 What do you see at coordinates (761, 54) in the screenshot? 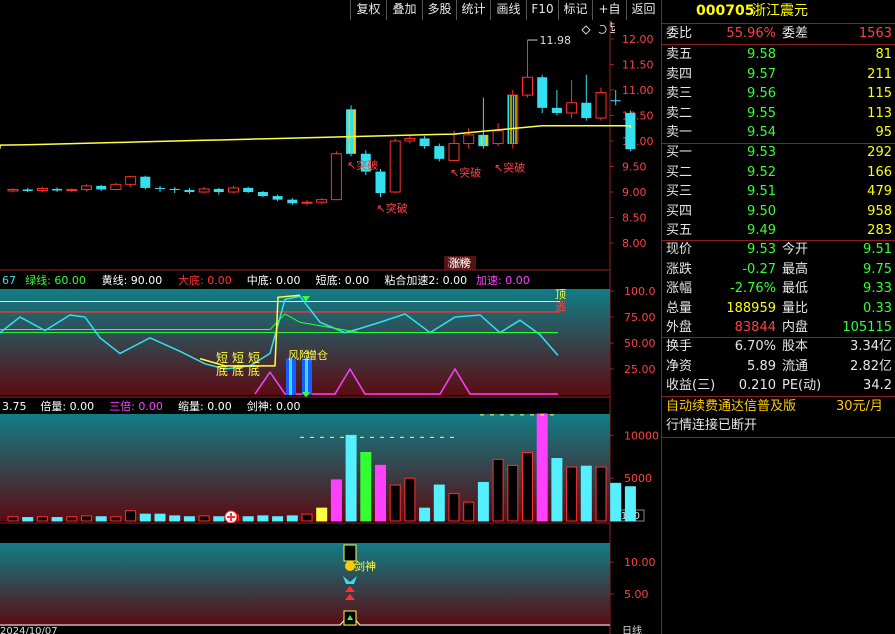
I see `ask-price: 9.58` at bounding box center [761, 54].